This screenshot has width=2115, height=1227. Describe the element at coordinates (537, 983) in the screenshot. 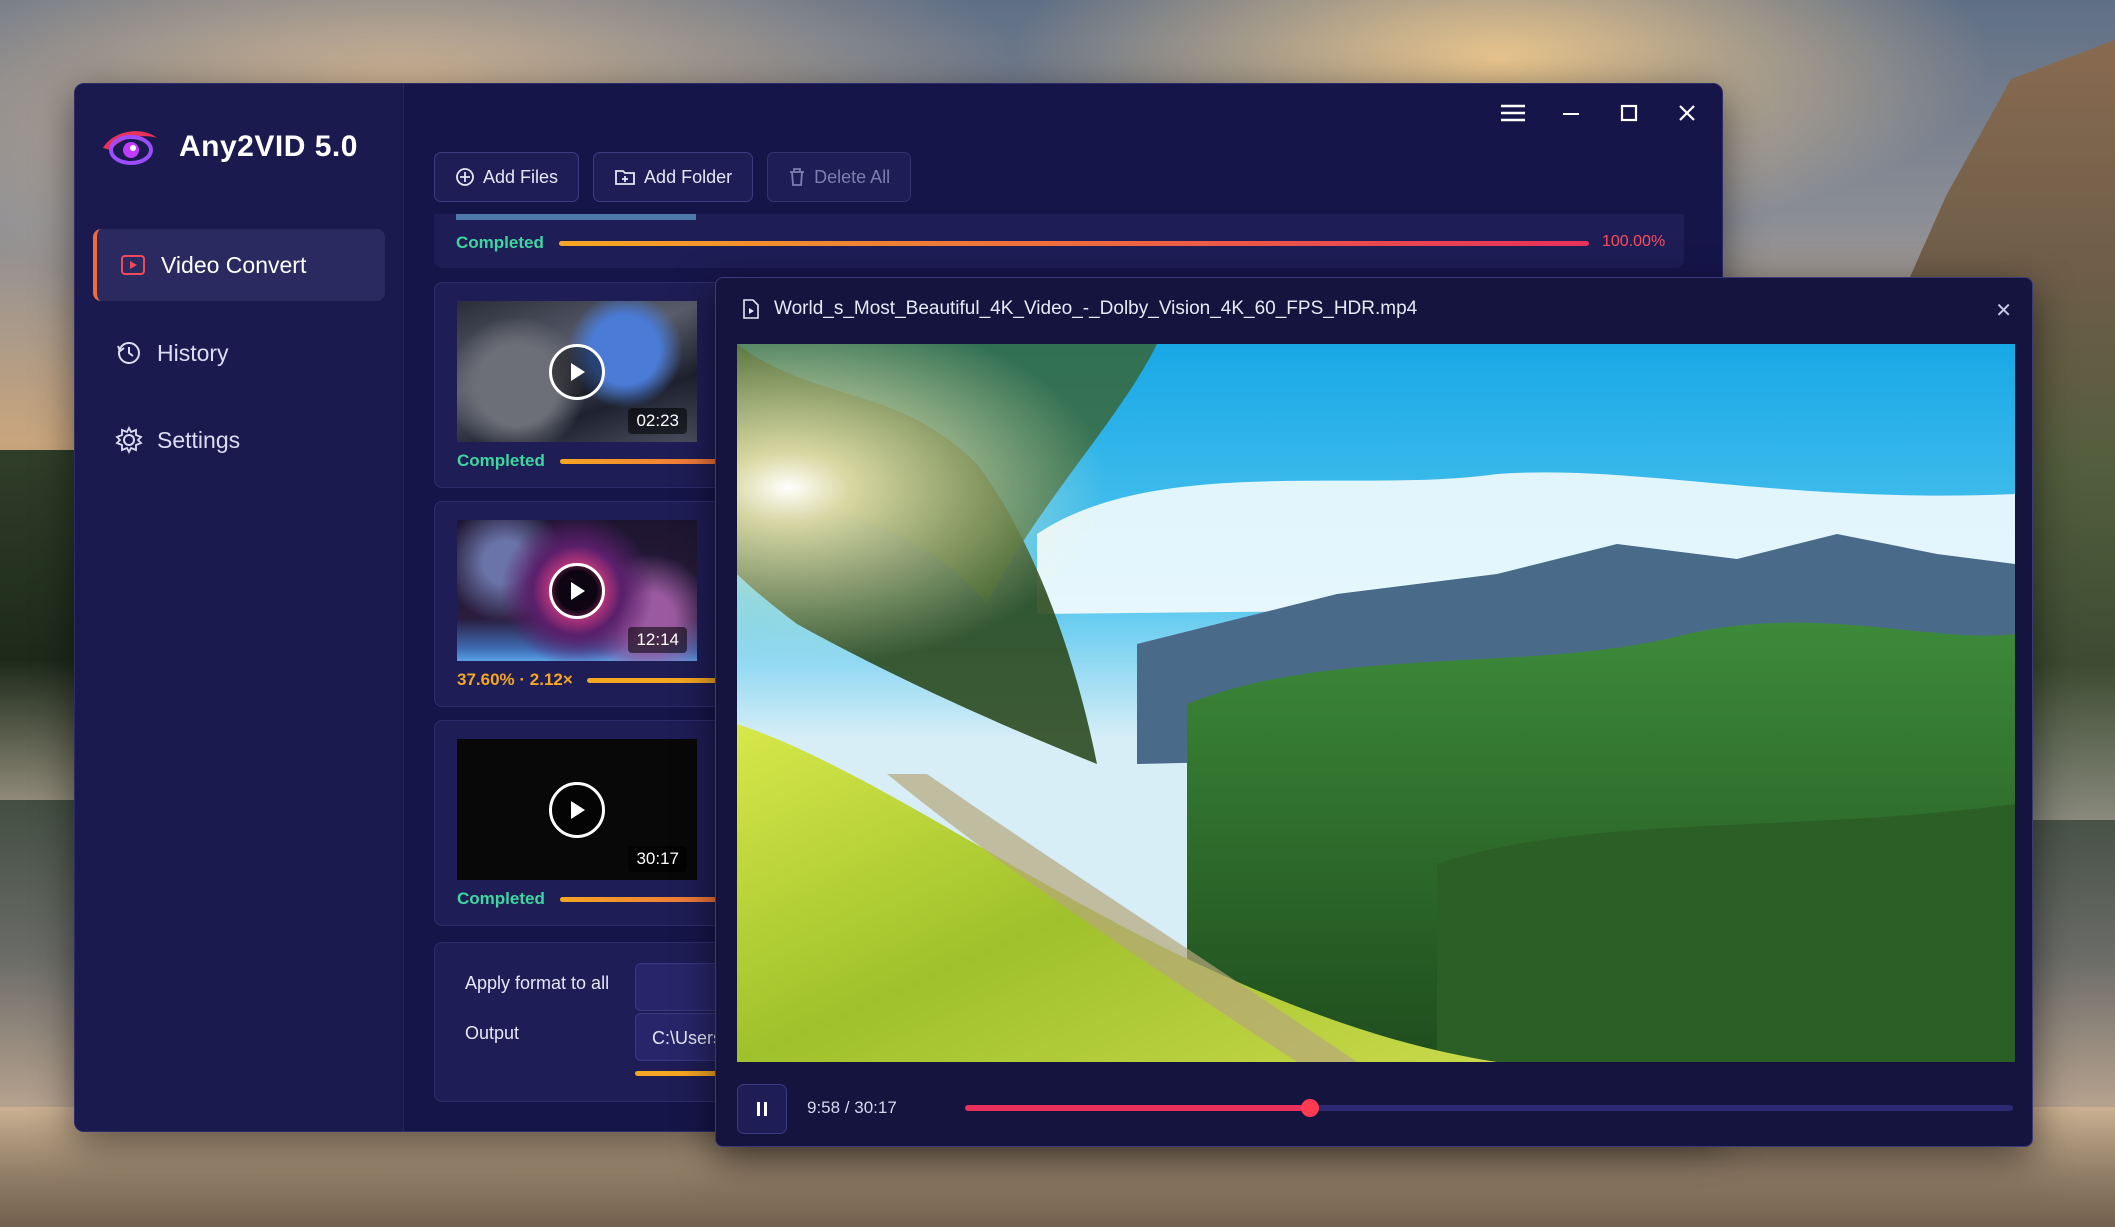

I see `apply-format-label: Apply format to all` at that location.